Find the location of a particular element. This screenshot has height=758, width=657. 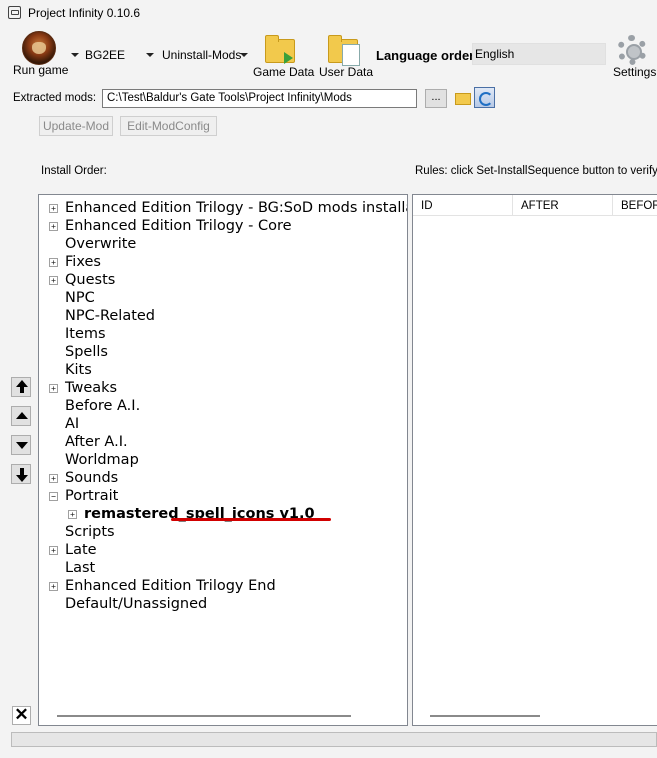

triangle-down-icon is located at coordinates (22, 445).